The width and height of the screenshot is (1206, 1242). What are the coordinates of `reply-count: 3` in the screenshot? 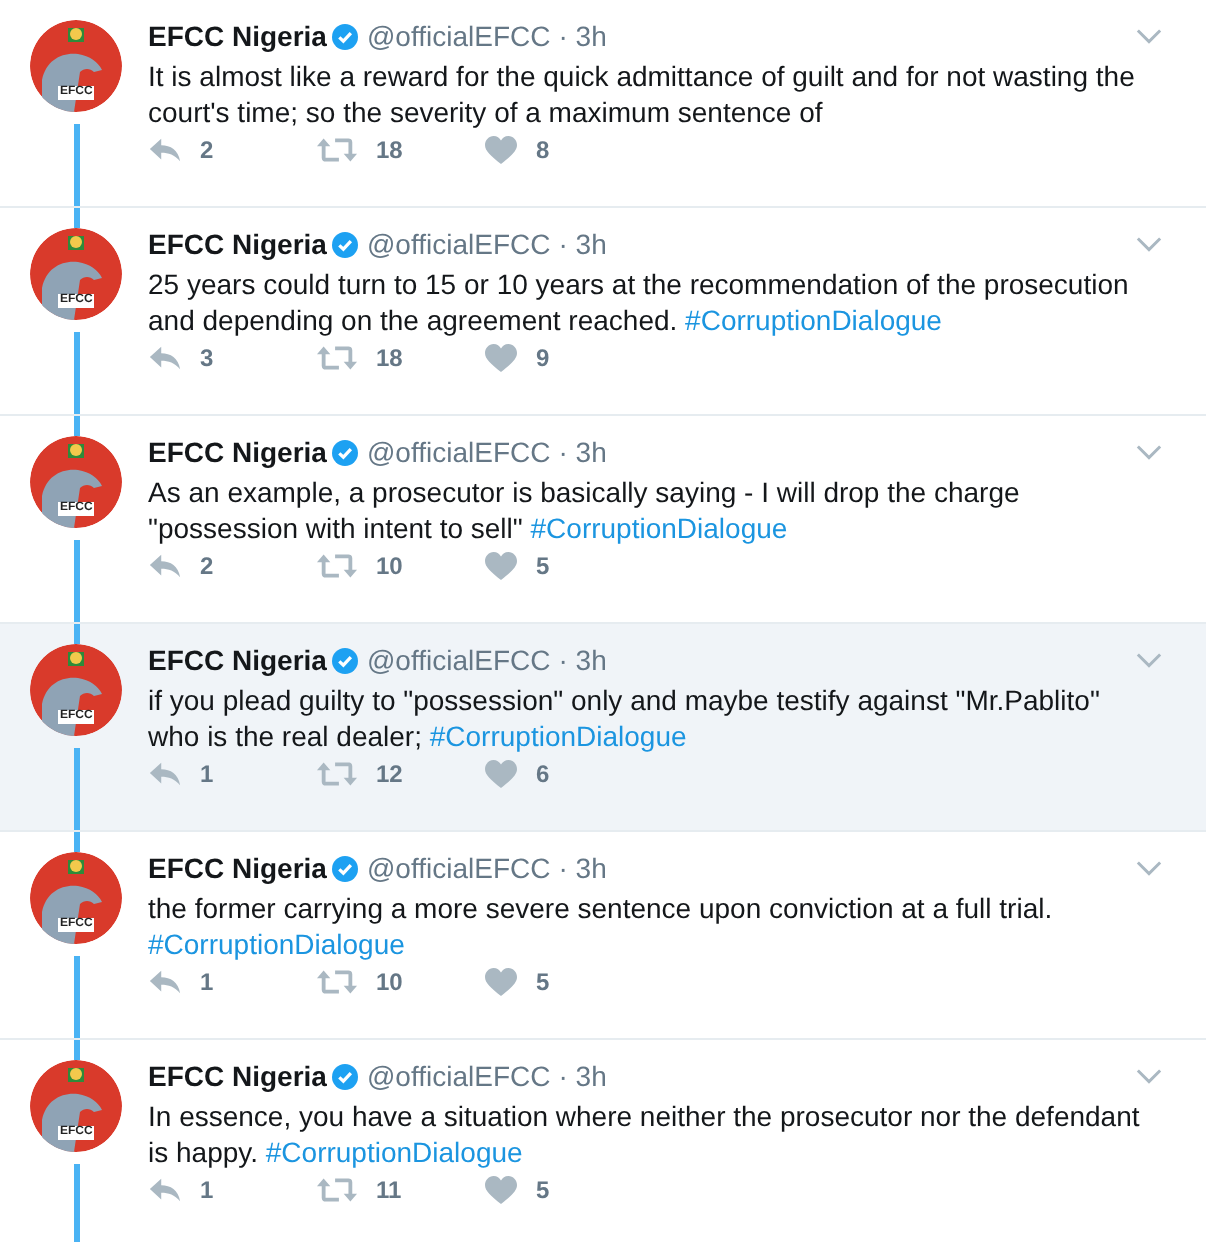 It's located at (207, 358).